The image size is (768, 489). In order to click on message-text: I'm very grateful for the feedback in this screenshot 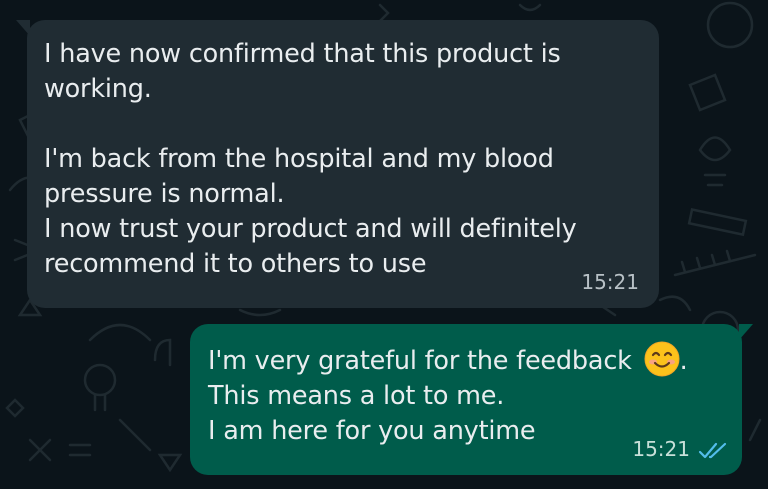, I will do `click(420, 361)`.